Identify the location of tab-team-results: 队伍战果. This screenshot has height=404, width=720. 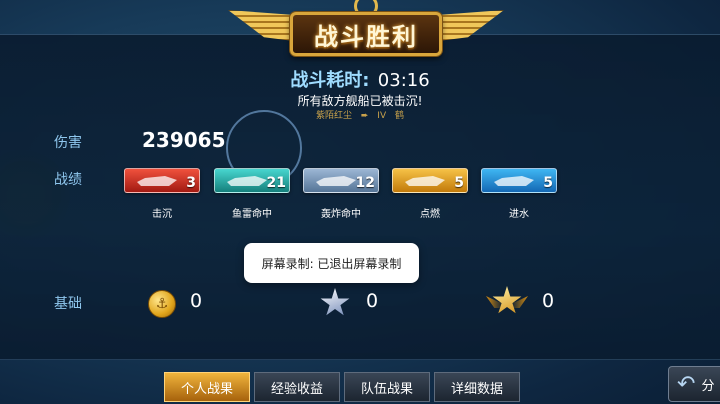
(387, 387).